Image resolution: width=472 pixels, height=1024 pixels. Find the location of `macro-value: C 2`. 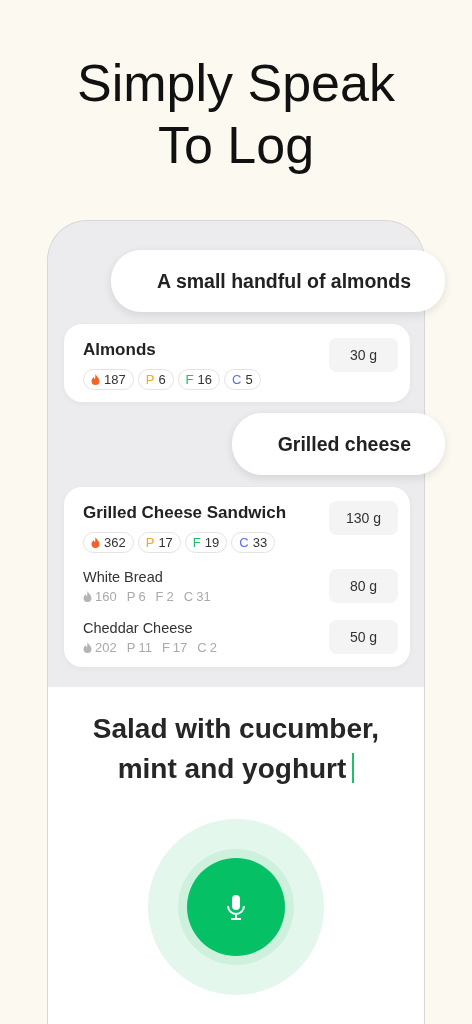

macro-value: C 2 is located at coordinates (207, 647).